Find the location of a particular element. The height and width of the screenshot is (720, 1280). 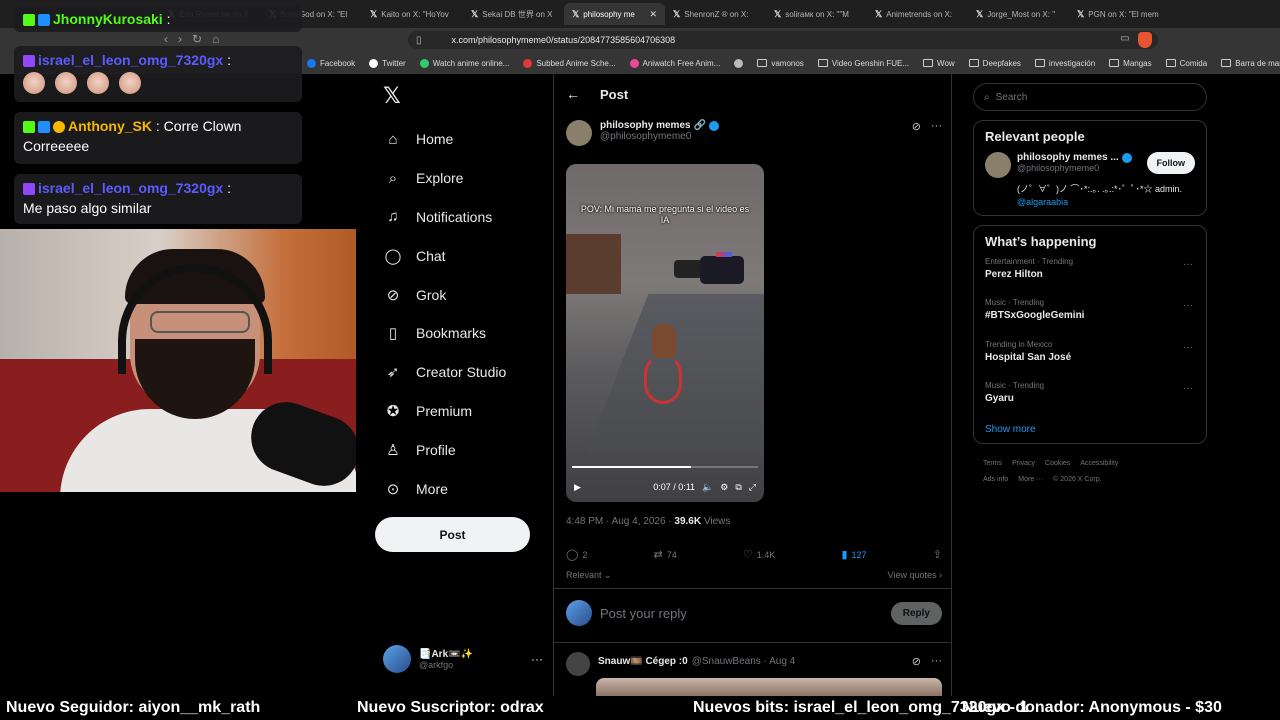

footer-link: More ··· is located at coordinates (1030, 479).